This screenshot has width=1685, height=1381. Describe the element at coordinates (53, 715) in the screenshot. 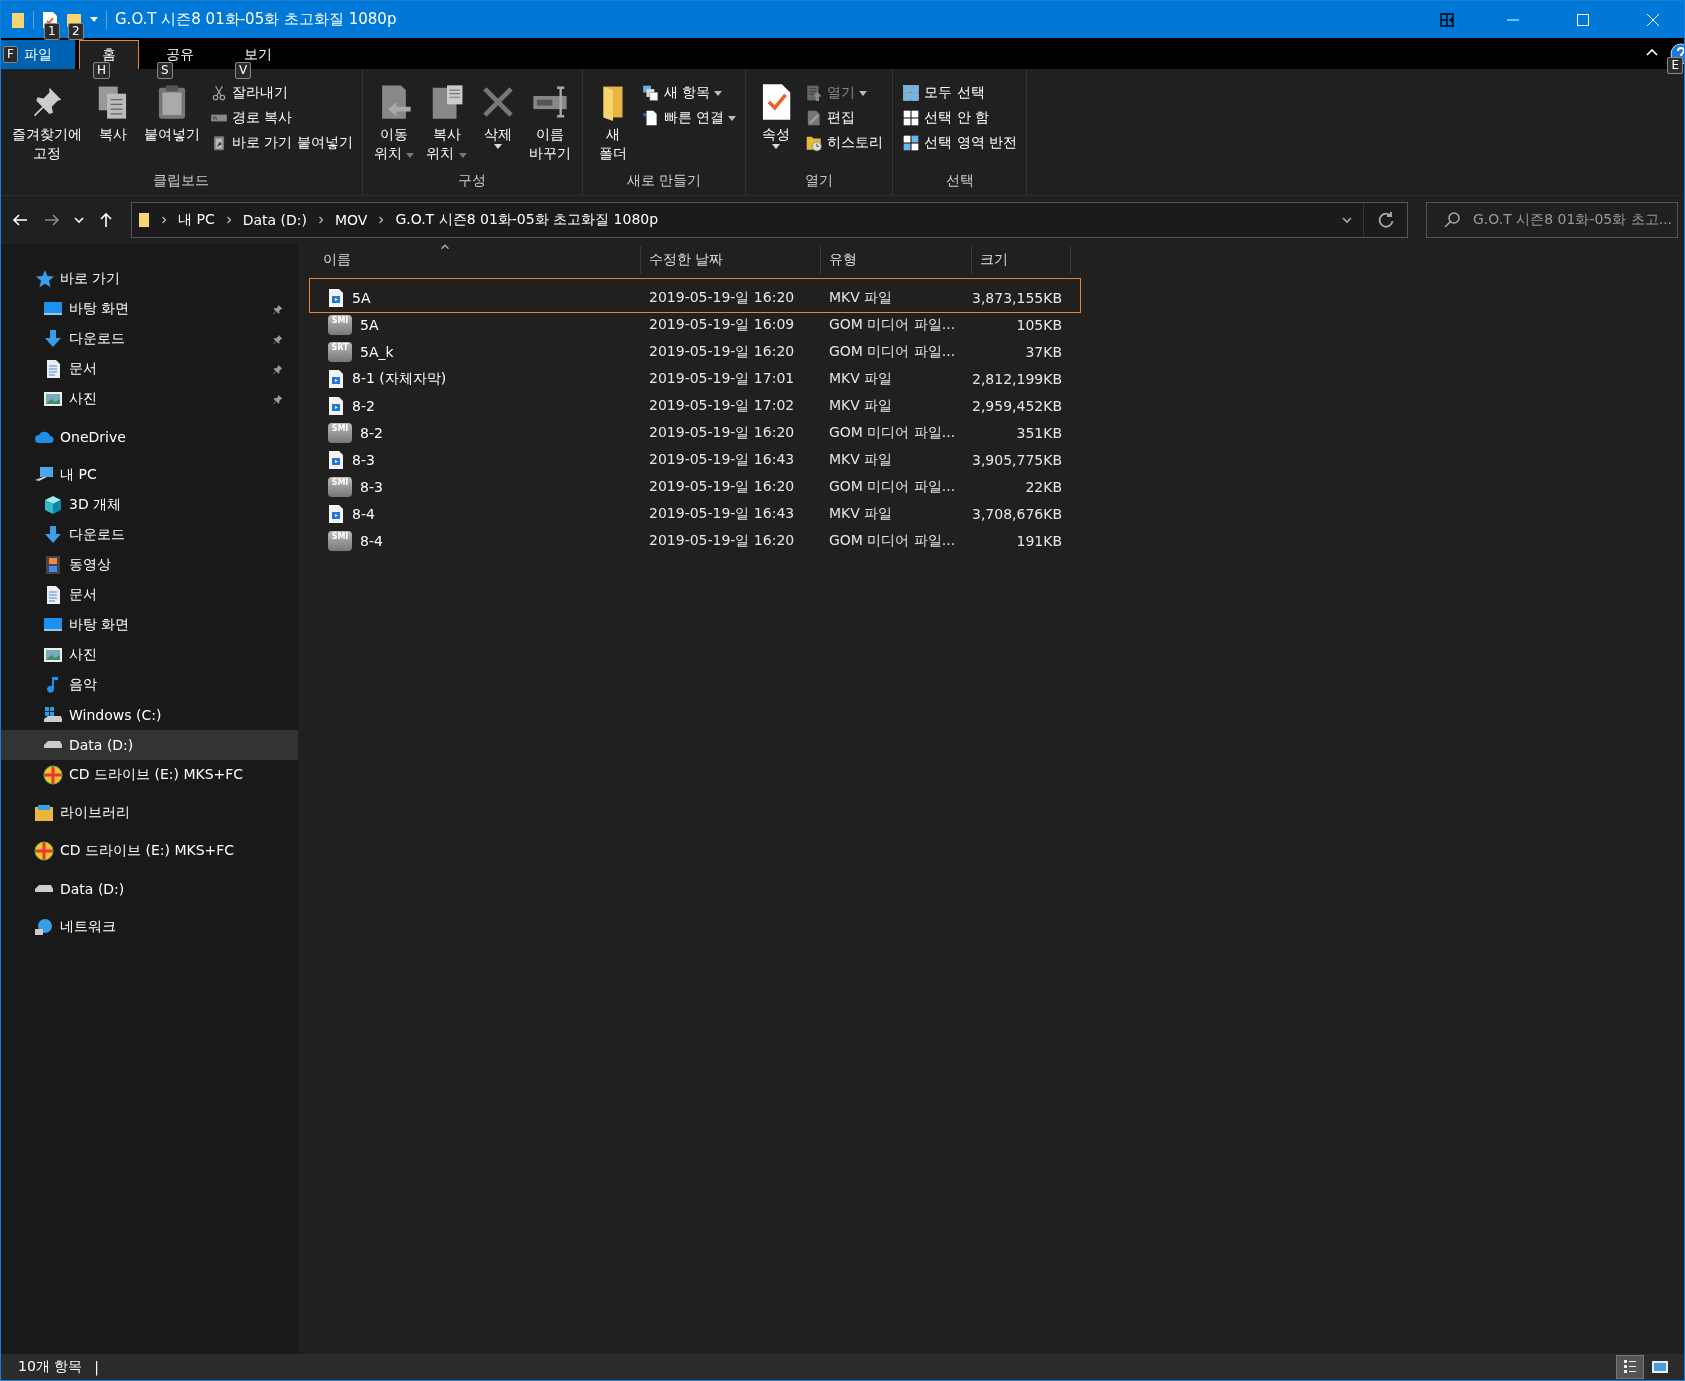

I see `windows-drive-icon` at that location.